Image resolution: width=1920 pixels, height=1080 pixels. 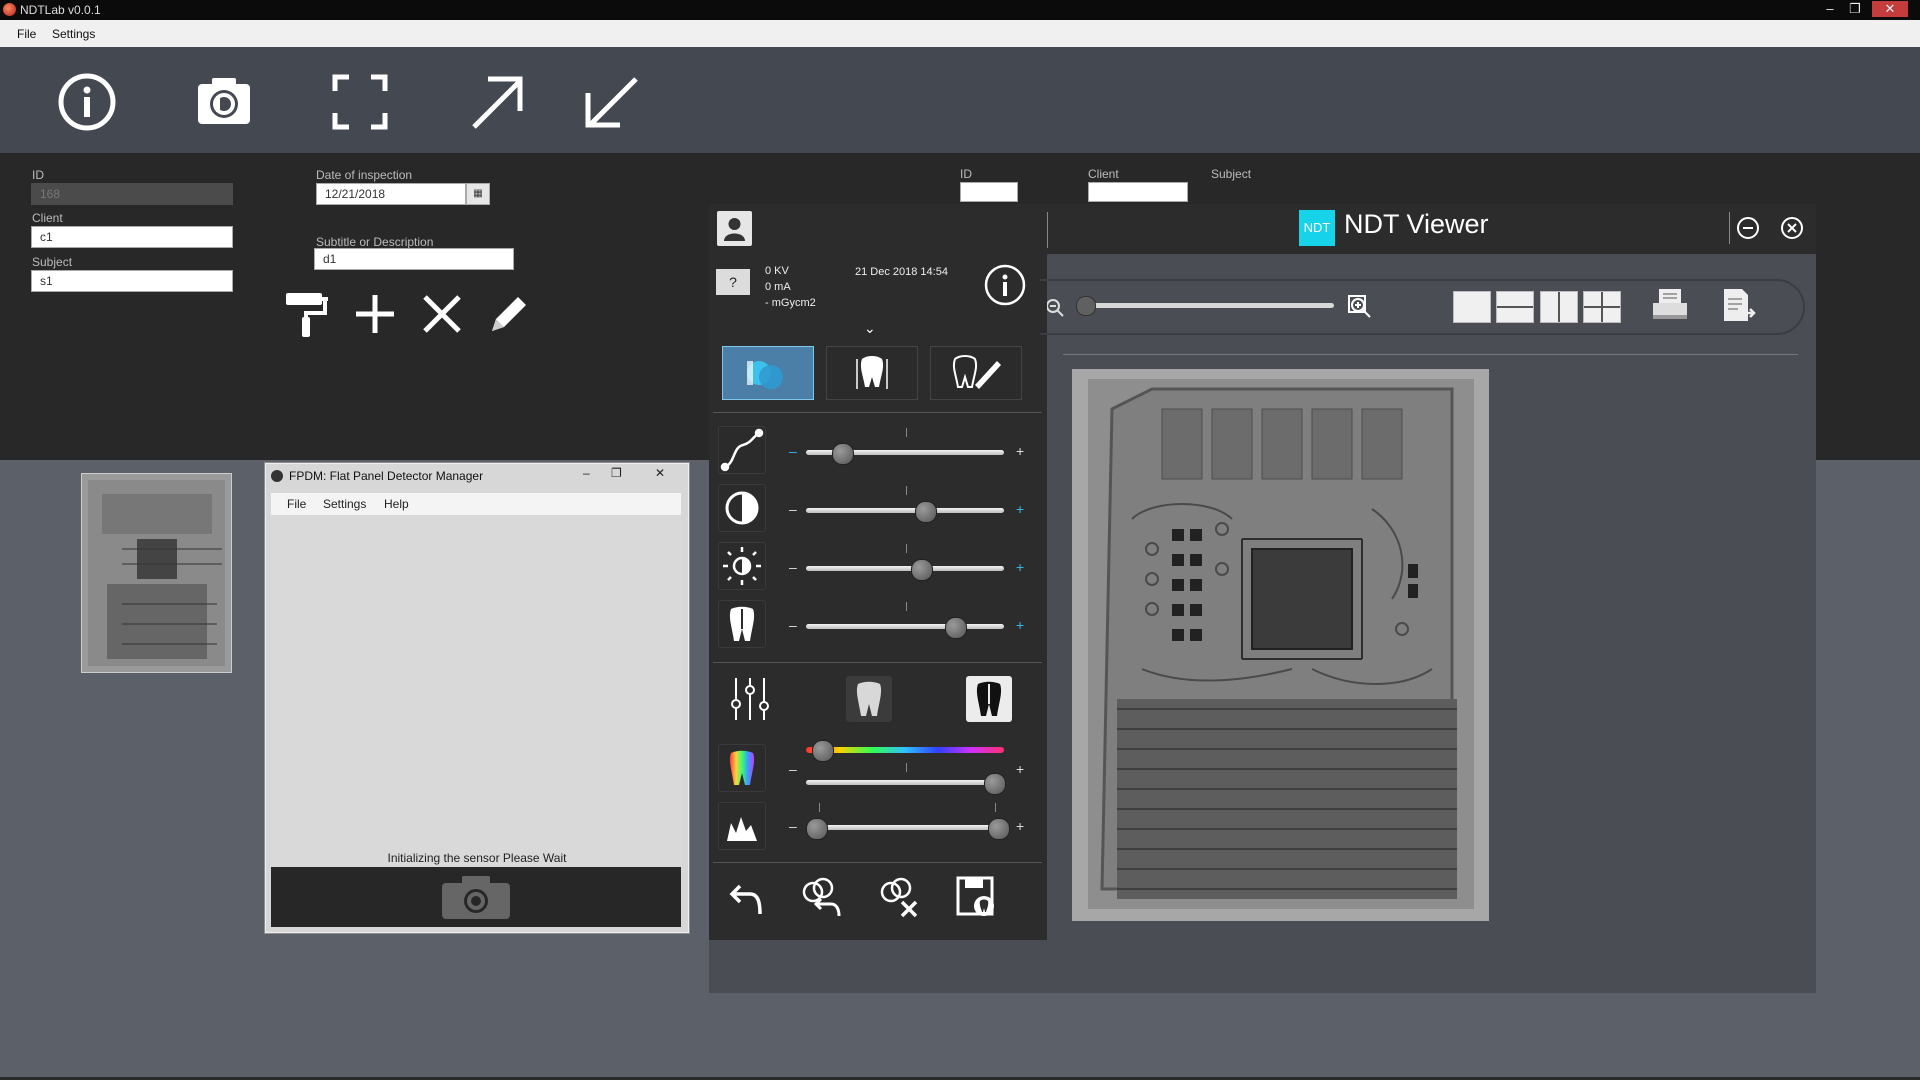 What do you see at coordinates (296, 504) in the screenshot?
I see `fpdm-menu-file: File` at bounding box center [296, 504].